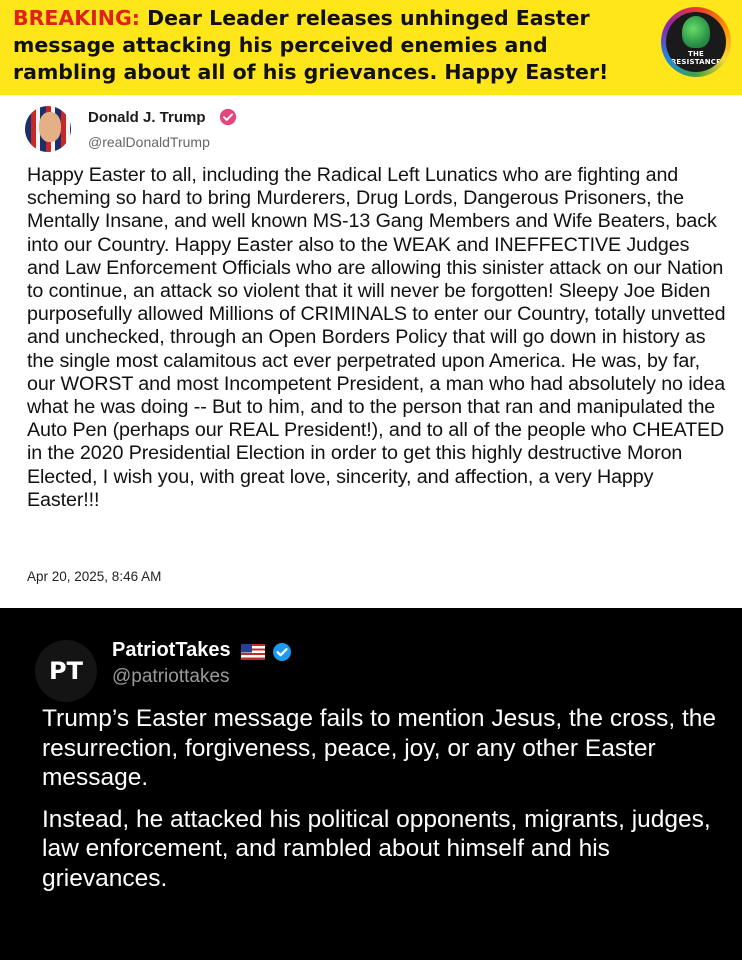 This screenshot has width=742, height=960. I want to click on display-name: Donald J. Trump, so click(147, 117).